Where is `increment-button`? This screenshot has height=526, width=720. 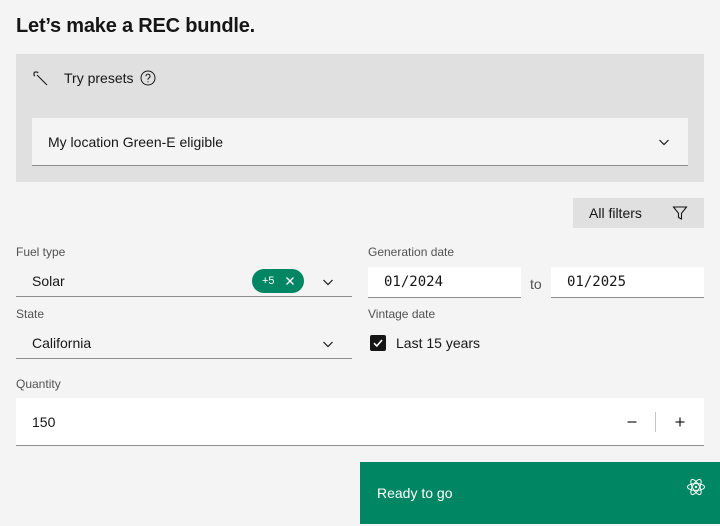 increment-button is located at coordinates (680, 421).